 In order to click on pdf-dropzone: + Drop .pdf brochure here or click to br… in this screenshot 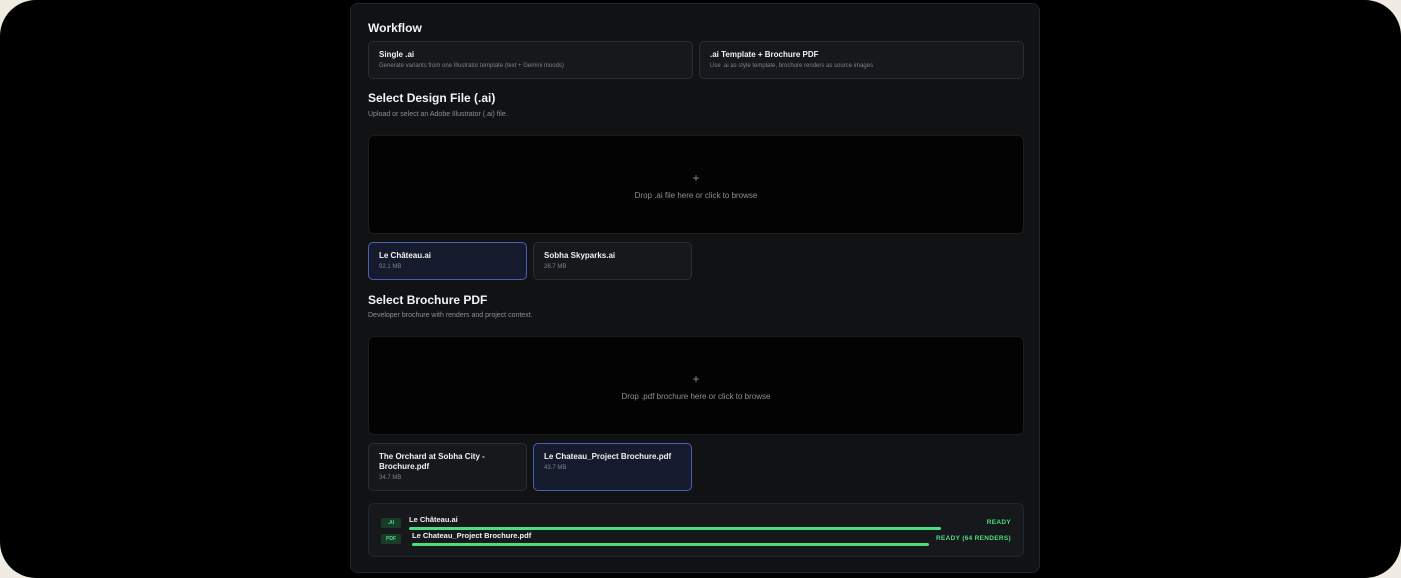, I will do `click(696, 385)`.